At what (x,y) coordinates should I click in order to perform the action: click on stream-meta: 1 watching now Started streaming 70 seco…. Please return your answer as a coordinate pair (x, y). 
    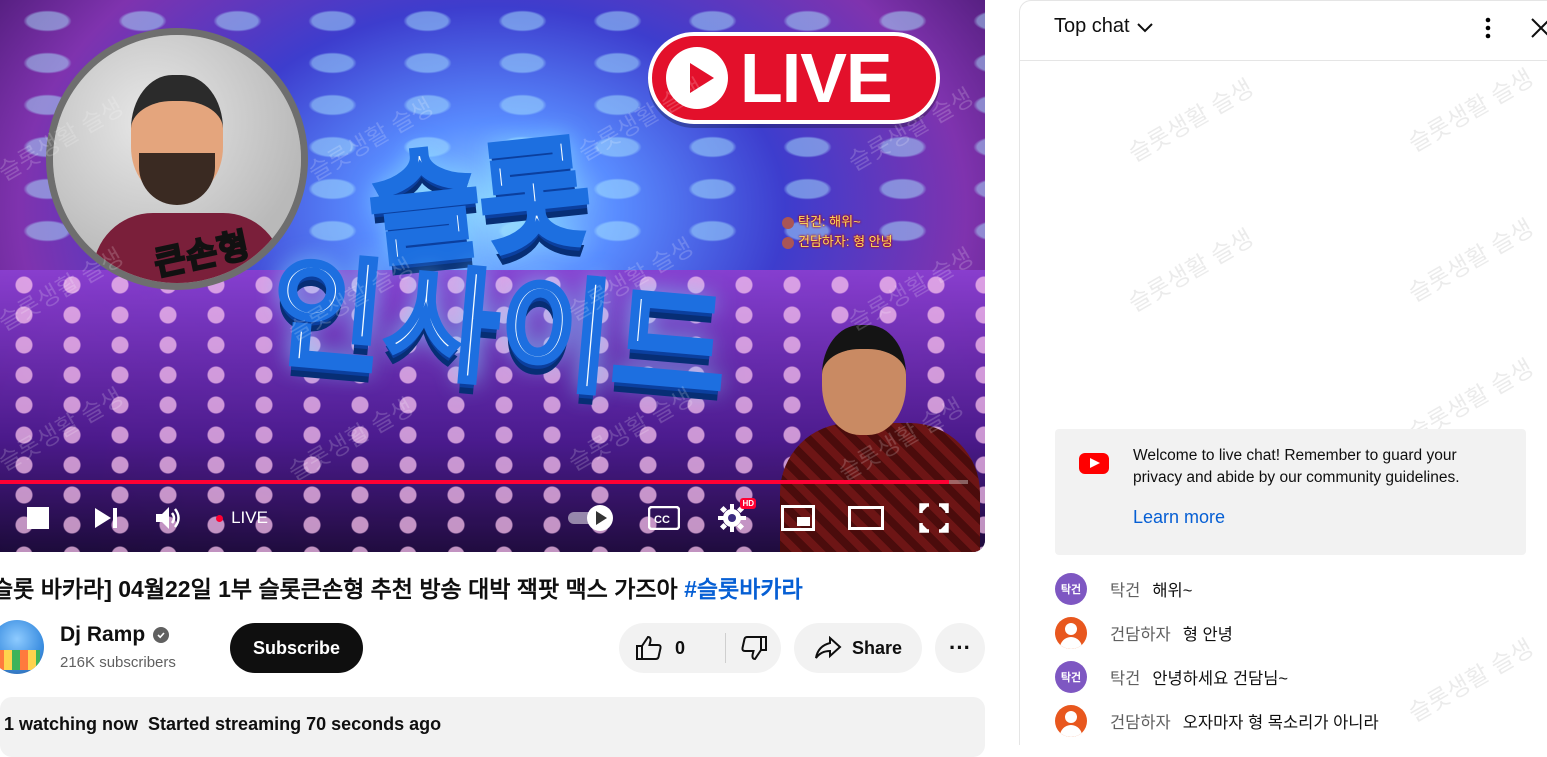
    Looking at the image, I should click on (222, 724).